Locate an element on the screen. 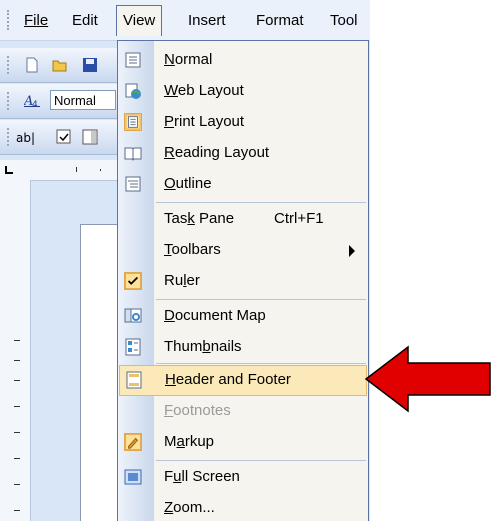 The image size is (492, 524). standard-toolbar is located at coordinates (59, 65).